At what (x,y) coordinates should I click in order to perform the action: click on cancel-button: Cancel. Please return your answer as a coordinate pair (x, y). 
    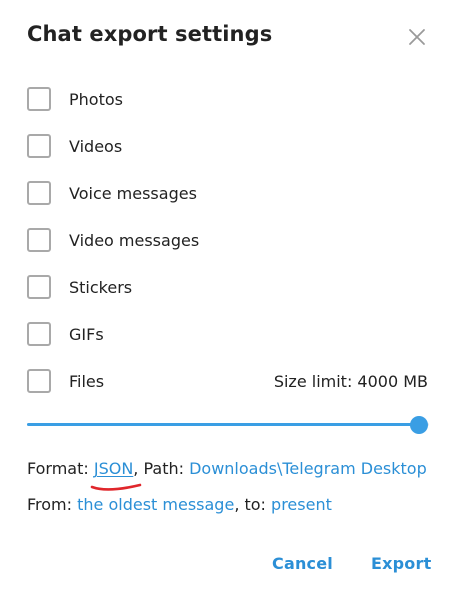
    Looking at the image, I should click on (302, 563).